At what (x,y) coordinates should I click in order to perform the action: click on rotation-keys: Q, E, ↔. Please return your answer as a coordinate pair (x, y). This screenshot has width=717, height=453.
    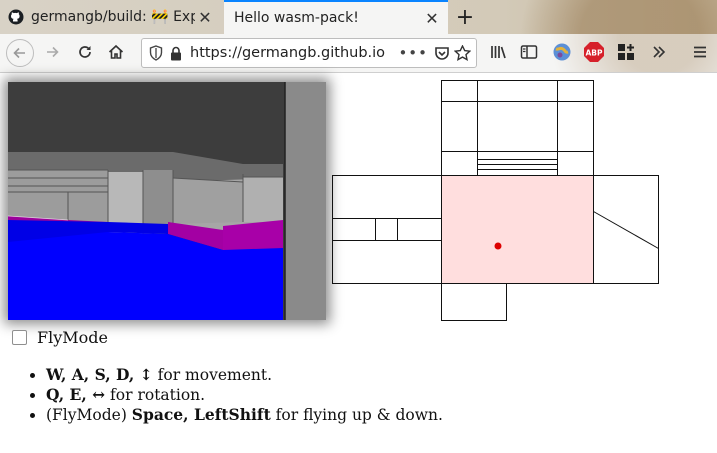
    Looking at the image, I should click on (76, 394).